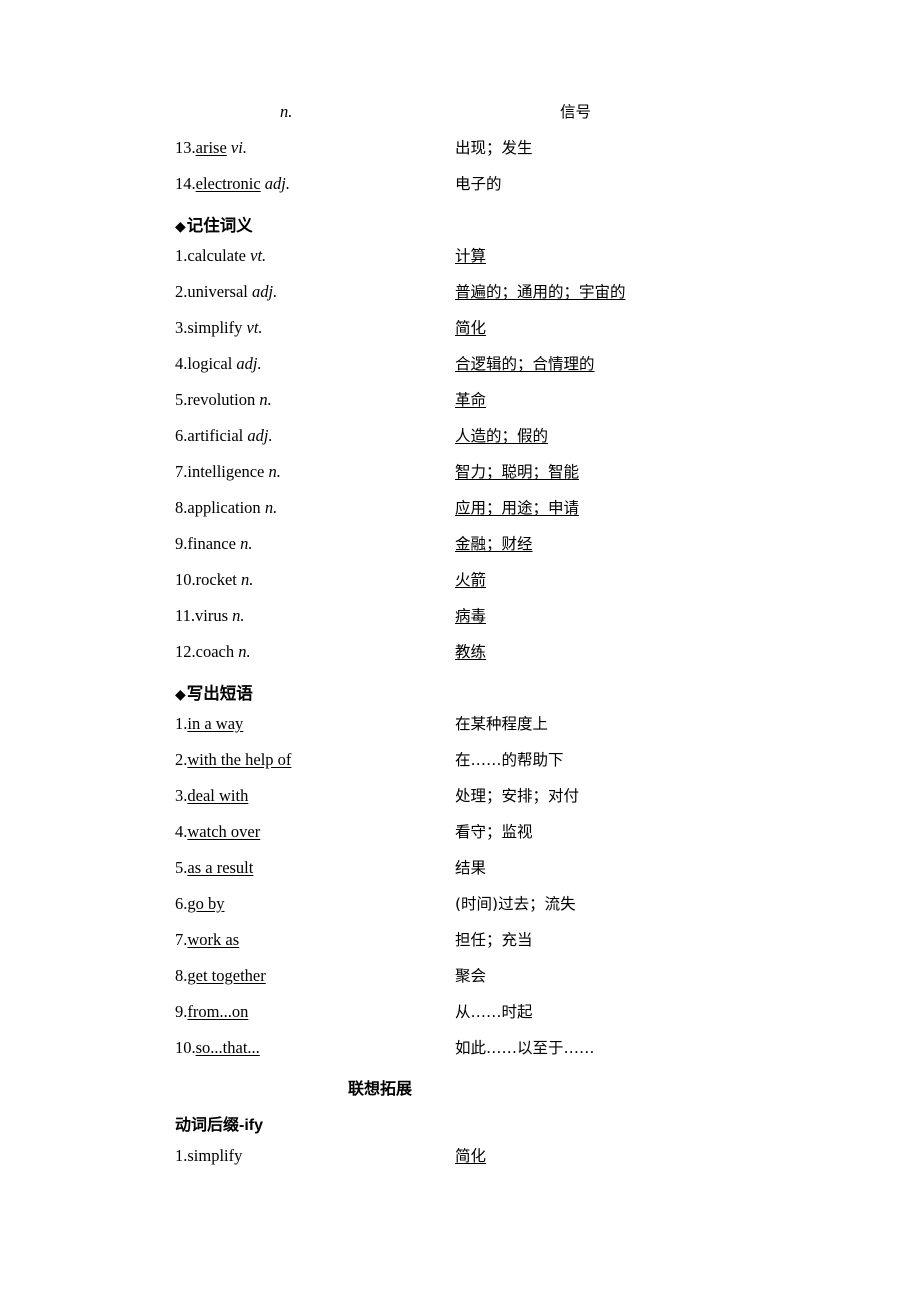  I want to click on vocab-index: 3., so click(181, 327).